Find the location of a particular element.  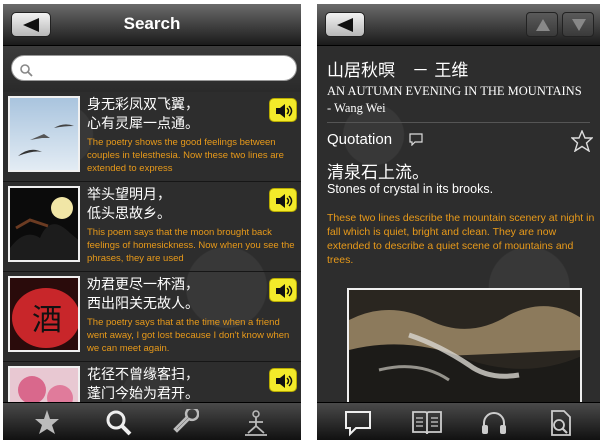

tab-favorites is located at coordinates (47, 421).